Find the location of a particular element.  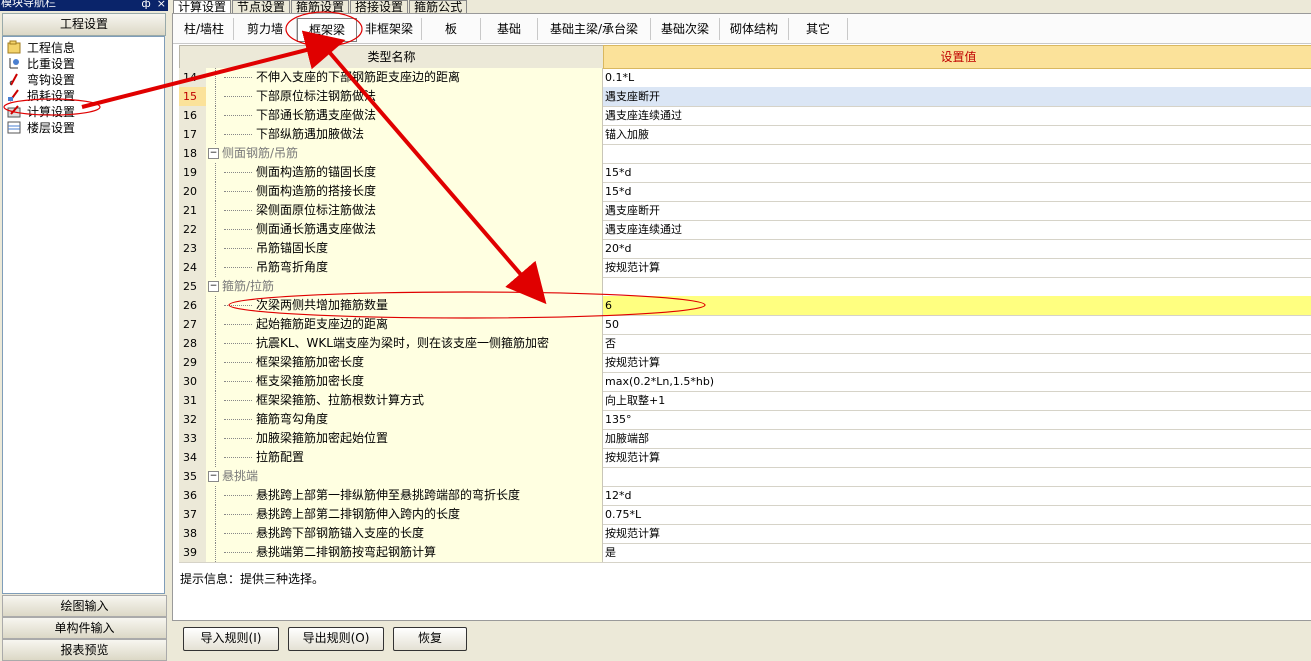

nav-single-component-input: 单构件输入 is located at coordinates (84, 628).